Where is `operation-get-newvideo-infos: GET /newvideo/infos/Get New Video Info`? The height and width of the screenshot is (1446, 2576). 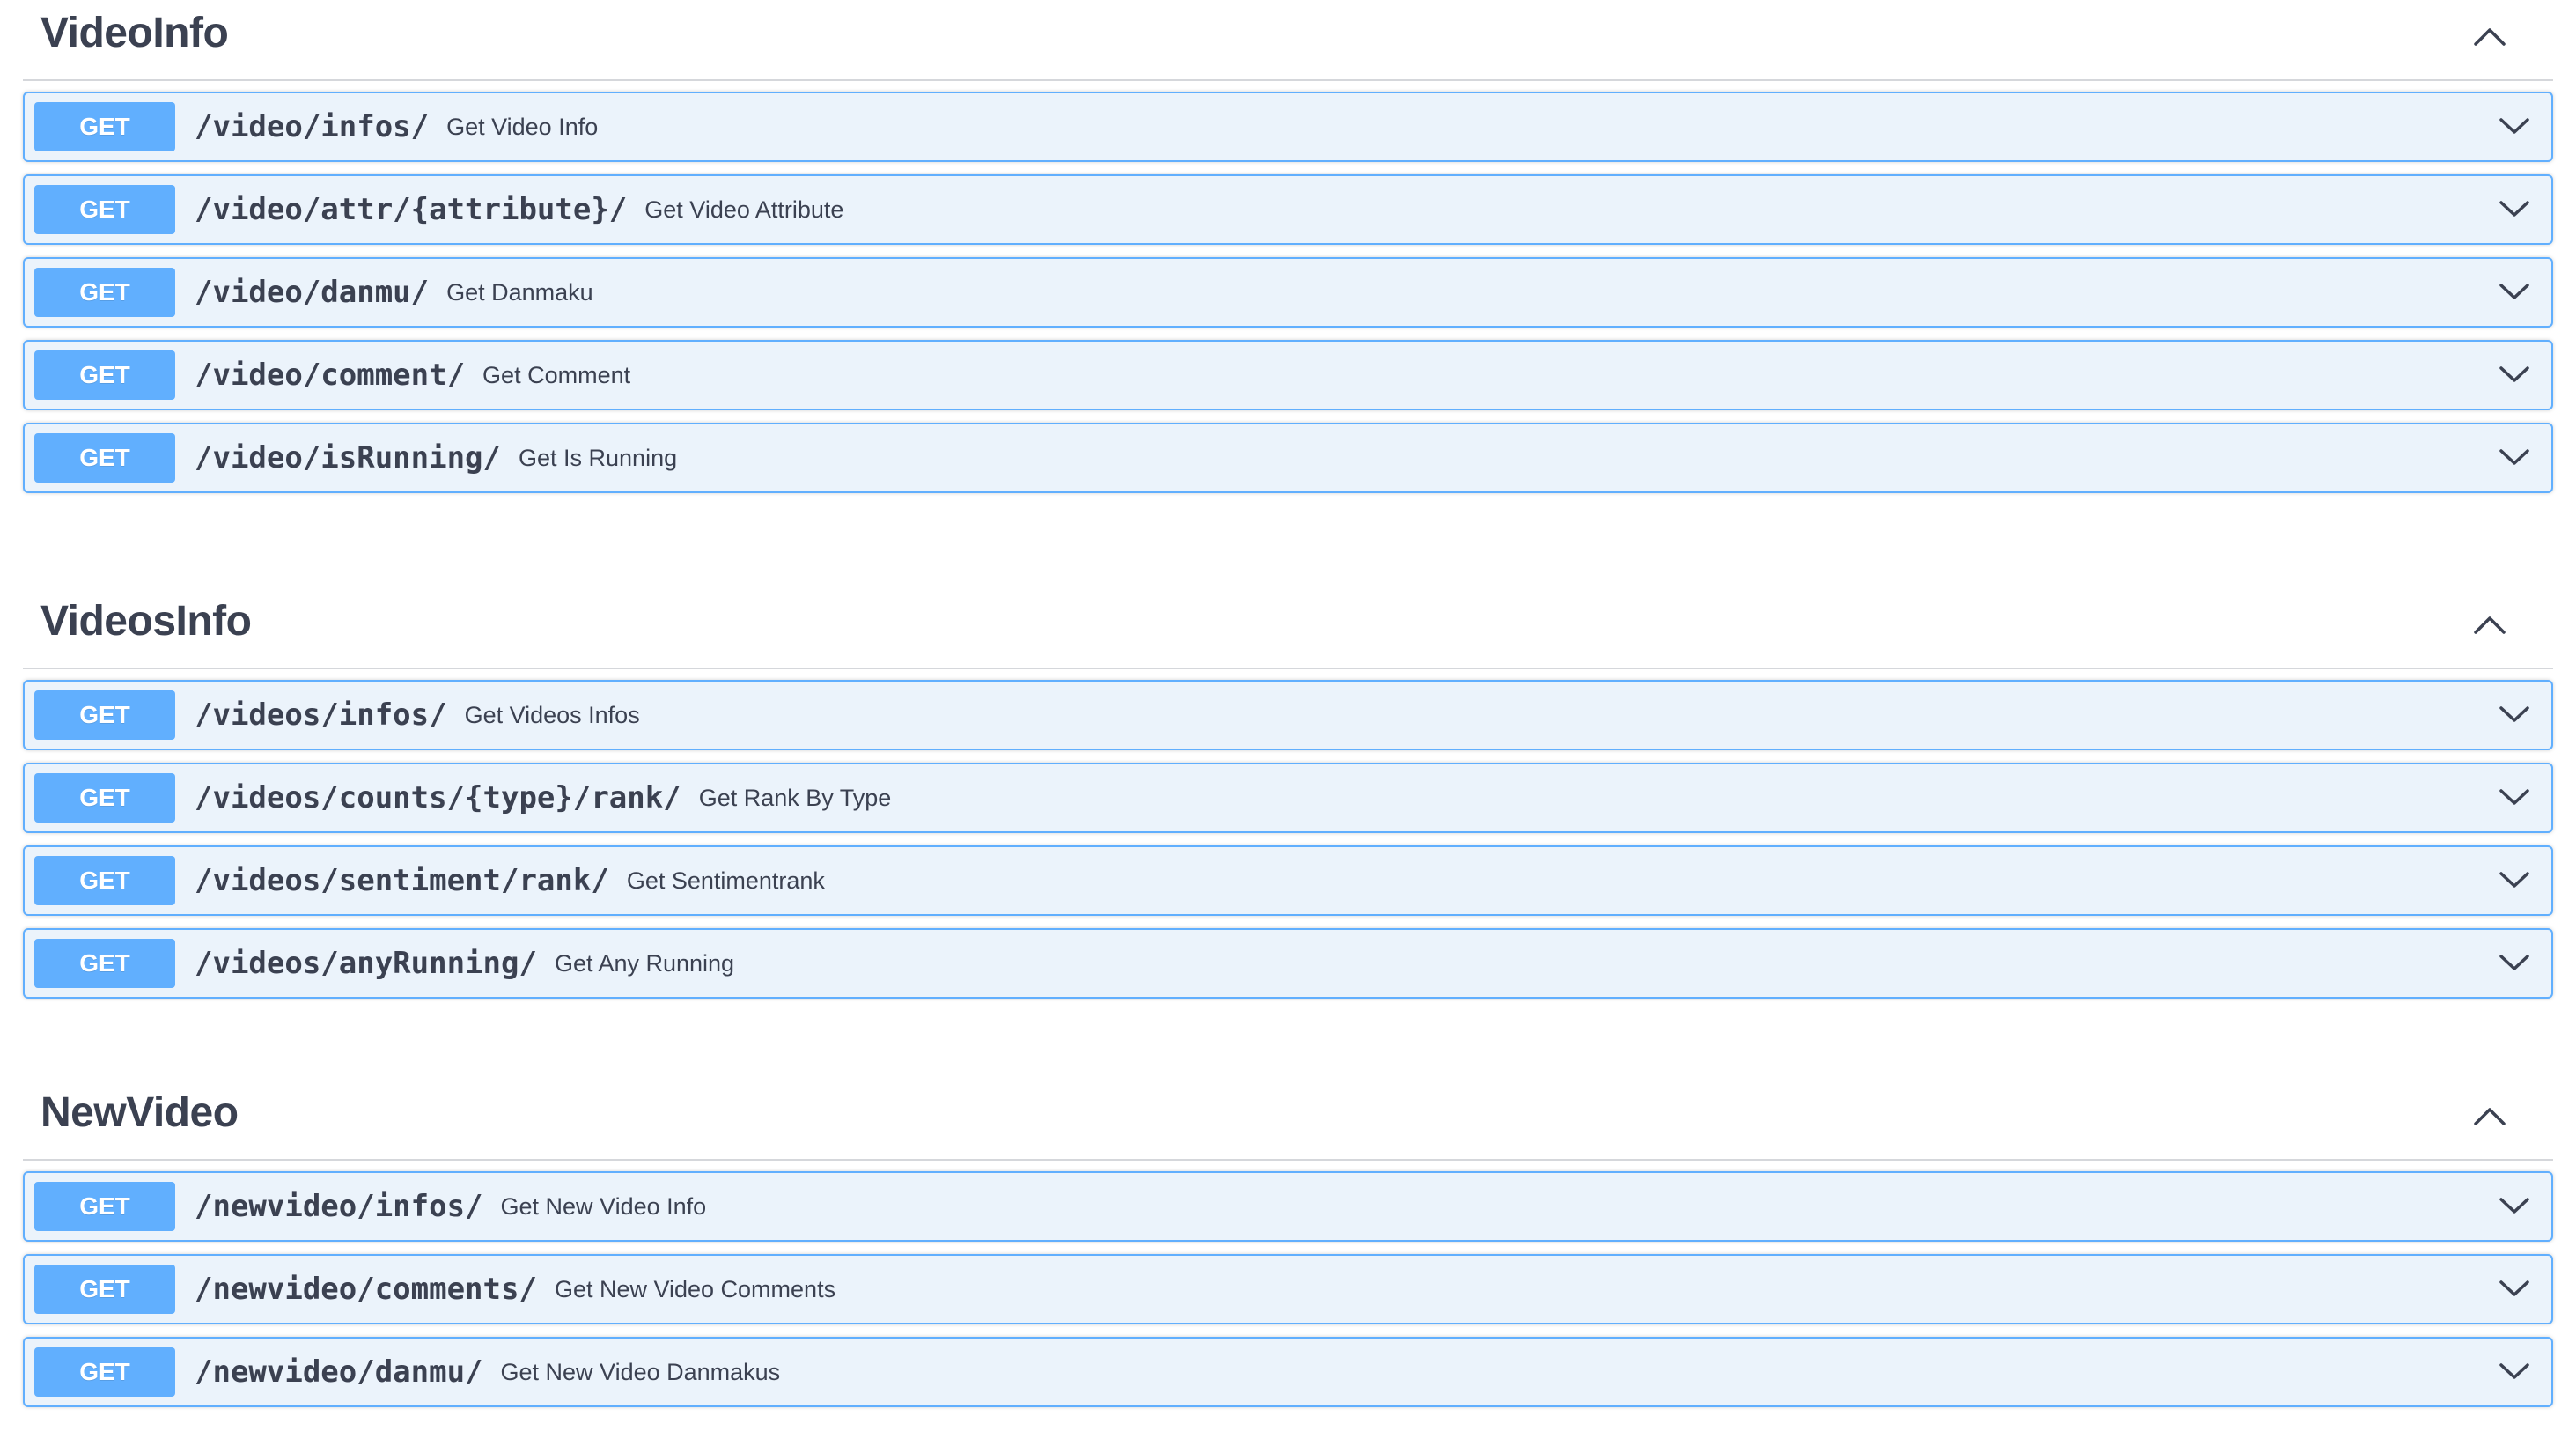
operation-get-newvideo-infos: GET /newvideo/infos/Get New Video Info is located at coordinates (1288, 1206).